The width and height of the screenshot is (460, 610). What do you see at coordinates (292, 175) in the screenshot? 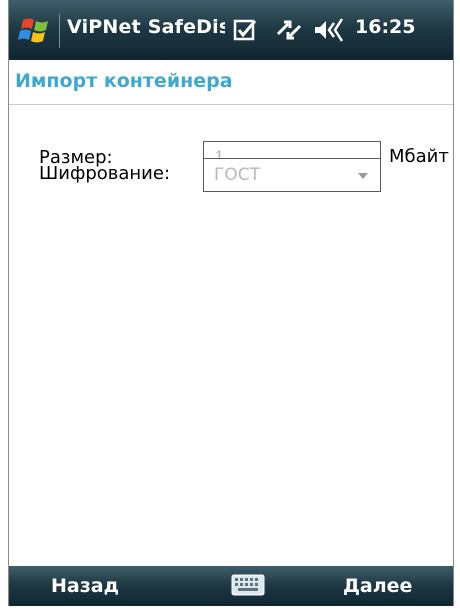
I see `encryption-select: ГОСТ` at bounding box center [292, 175].